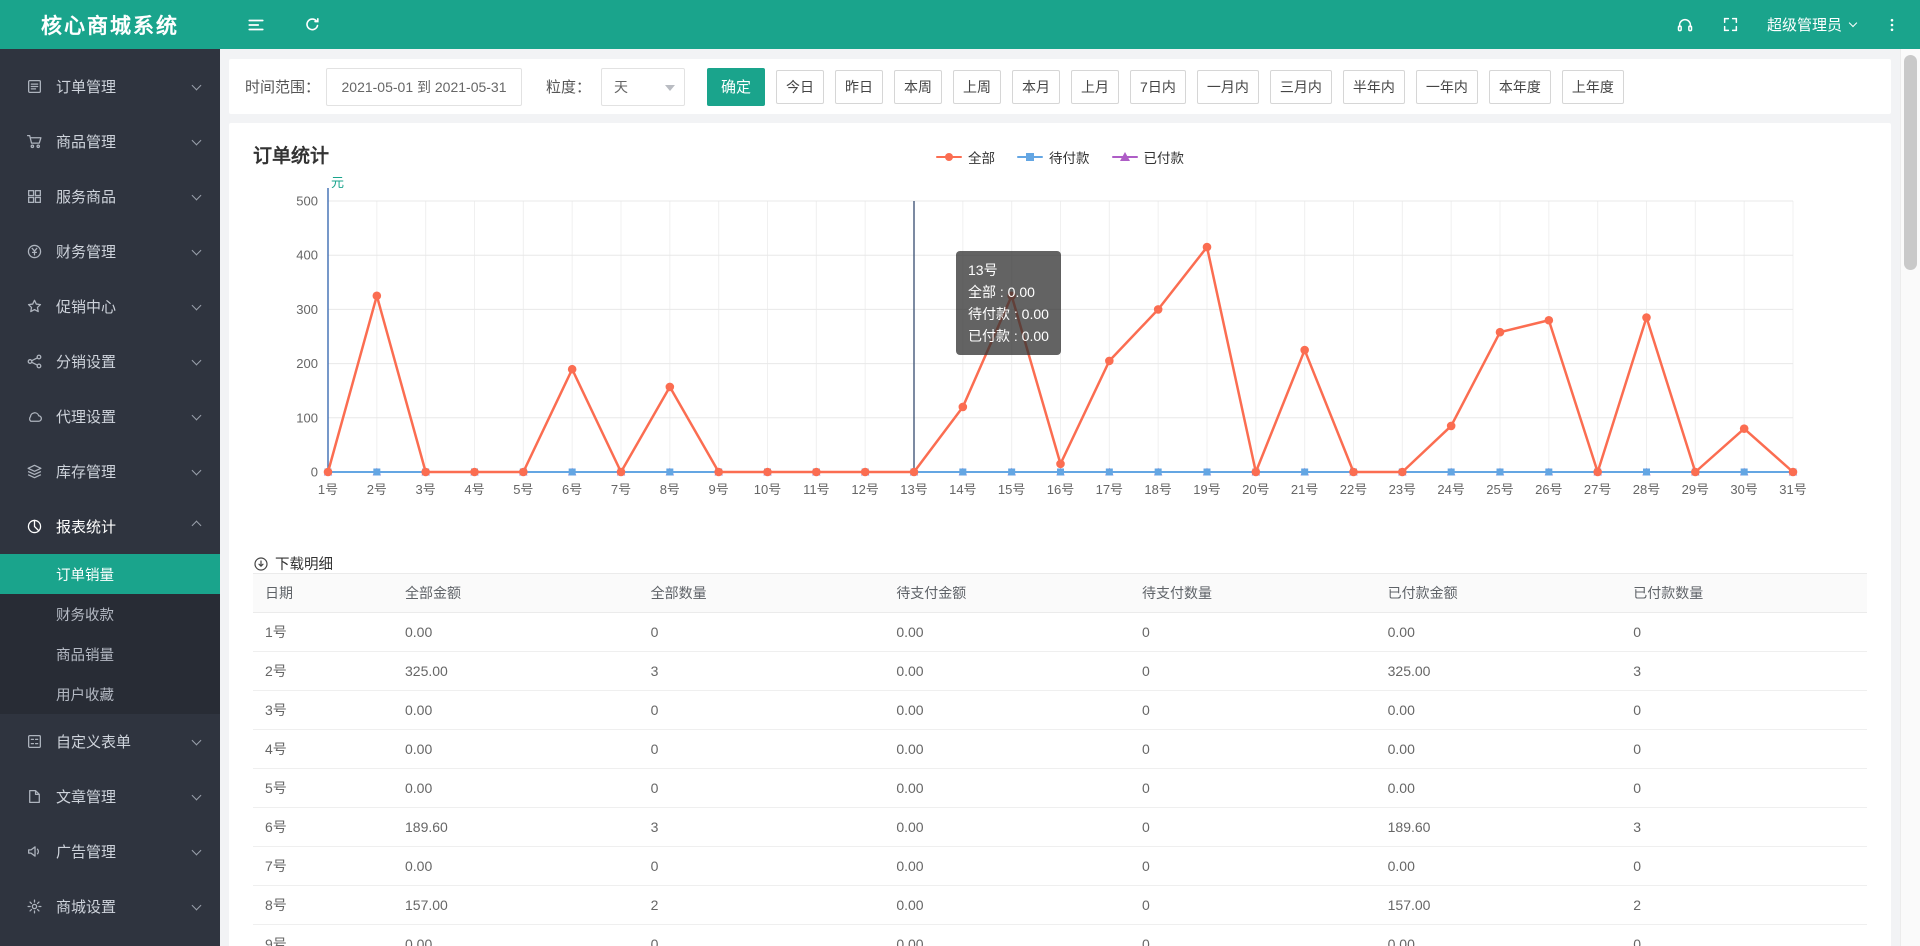  Describe the element at coordinates (1910, 162) in the screenshot. I see `scrollbar-thumb` at that location.